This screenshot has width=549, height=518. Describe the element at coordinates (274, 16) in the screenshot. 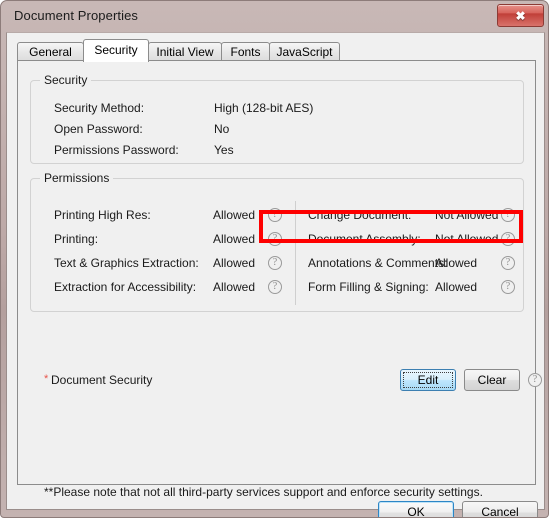

I see `title-bar: Document Properties ✖` at that location.